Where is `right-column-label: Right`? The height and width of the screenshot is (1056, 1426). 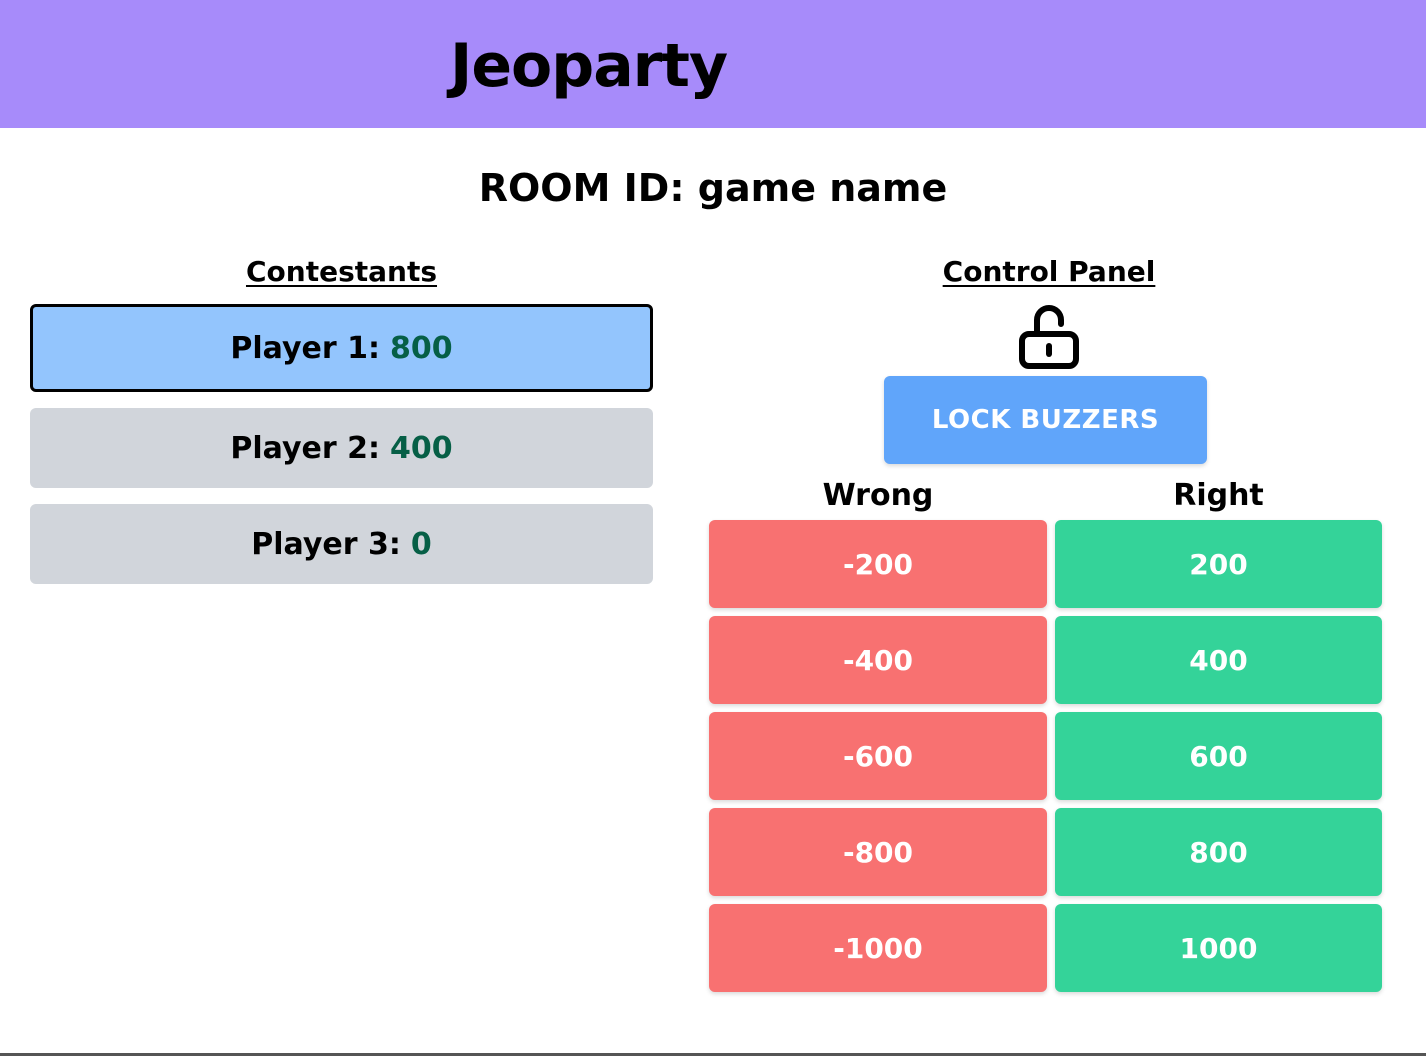
right-column-label: Right is located at coordinates (1218, 495).